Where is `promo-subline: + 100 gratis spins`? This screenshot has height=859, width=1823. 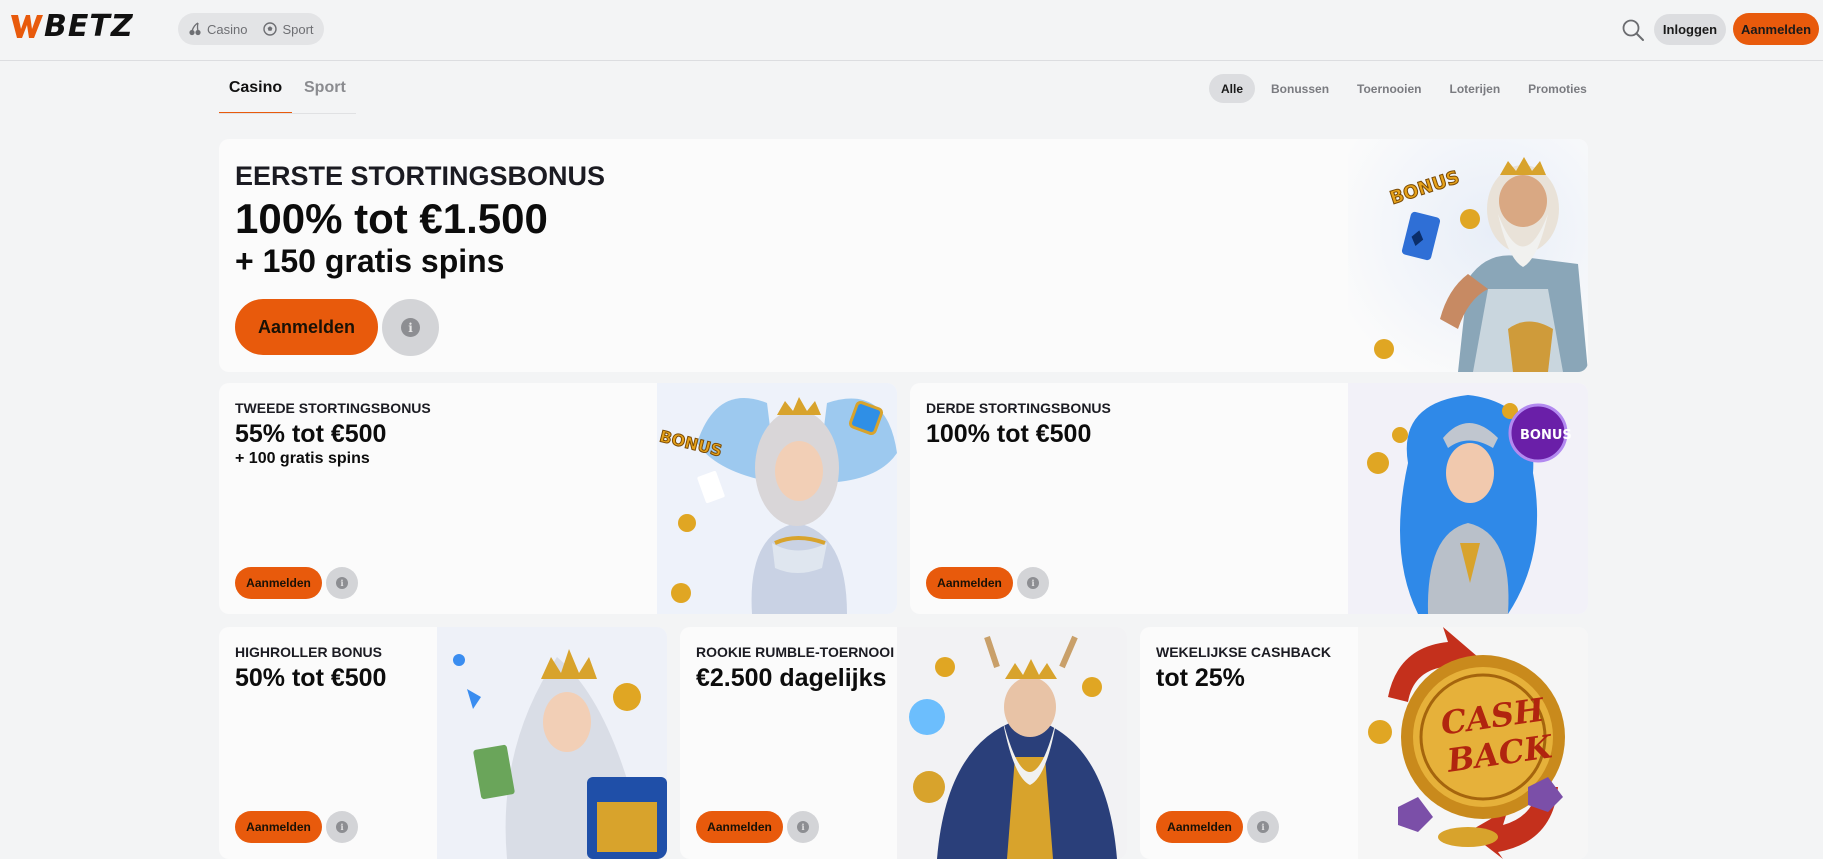 promo-subline: + 100 gratis spins is located at coordinates (302, 458).